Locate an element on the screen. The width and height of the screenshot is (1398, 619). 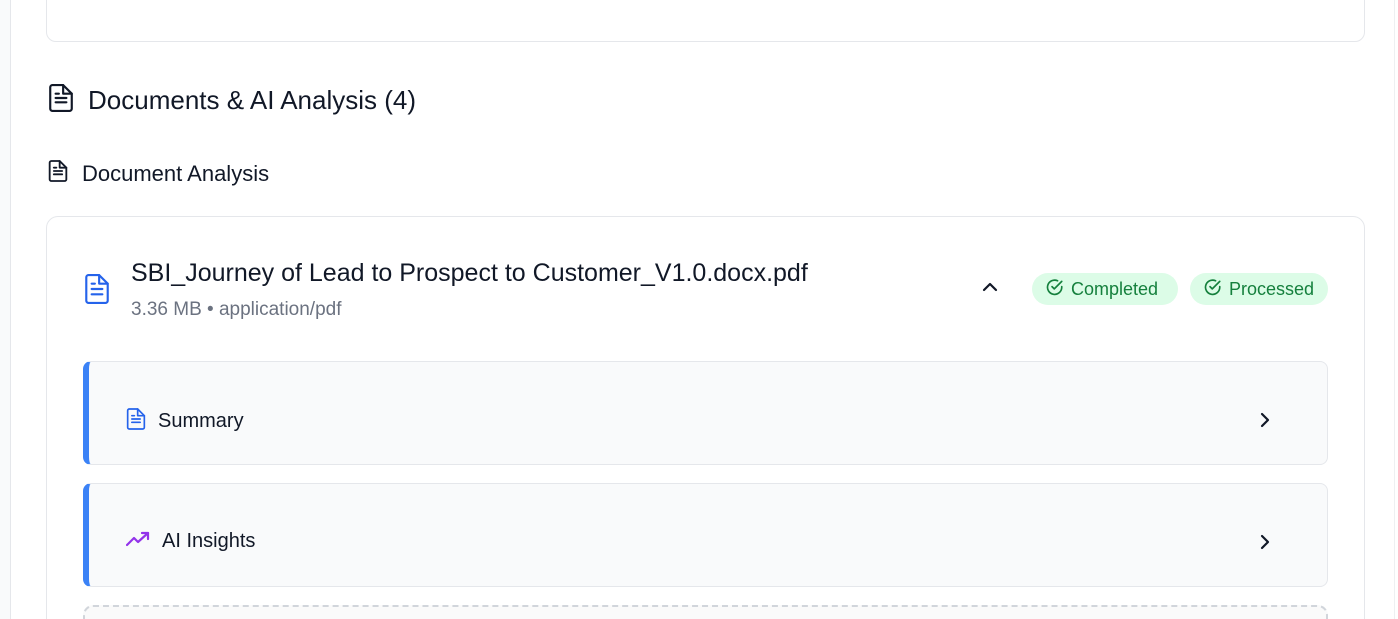
scrollbar-track is located at coordinates (1396, 309).